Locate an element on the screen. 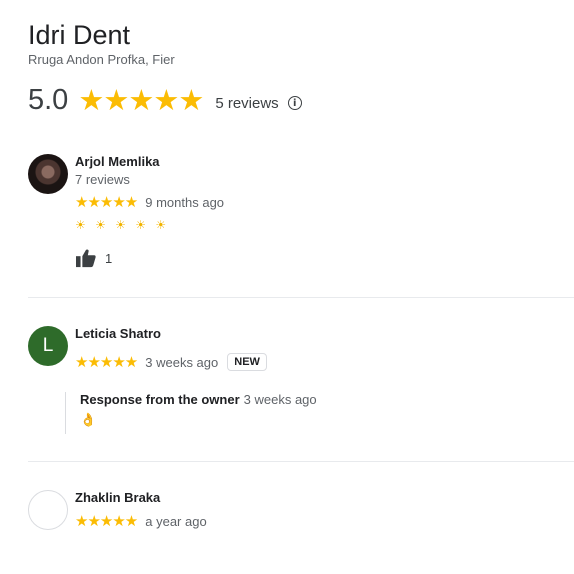 Image resolution: width=574 pixels, height=574 pixels. place-title: Idri Dent is located at coordinates (79, 35).